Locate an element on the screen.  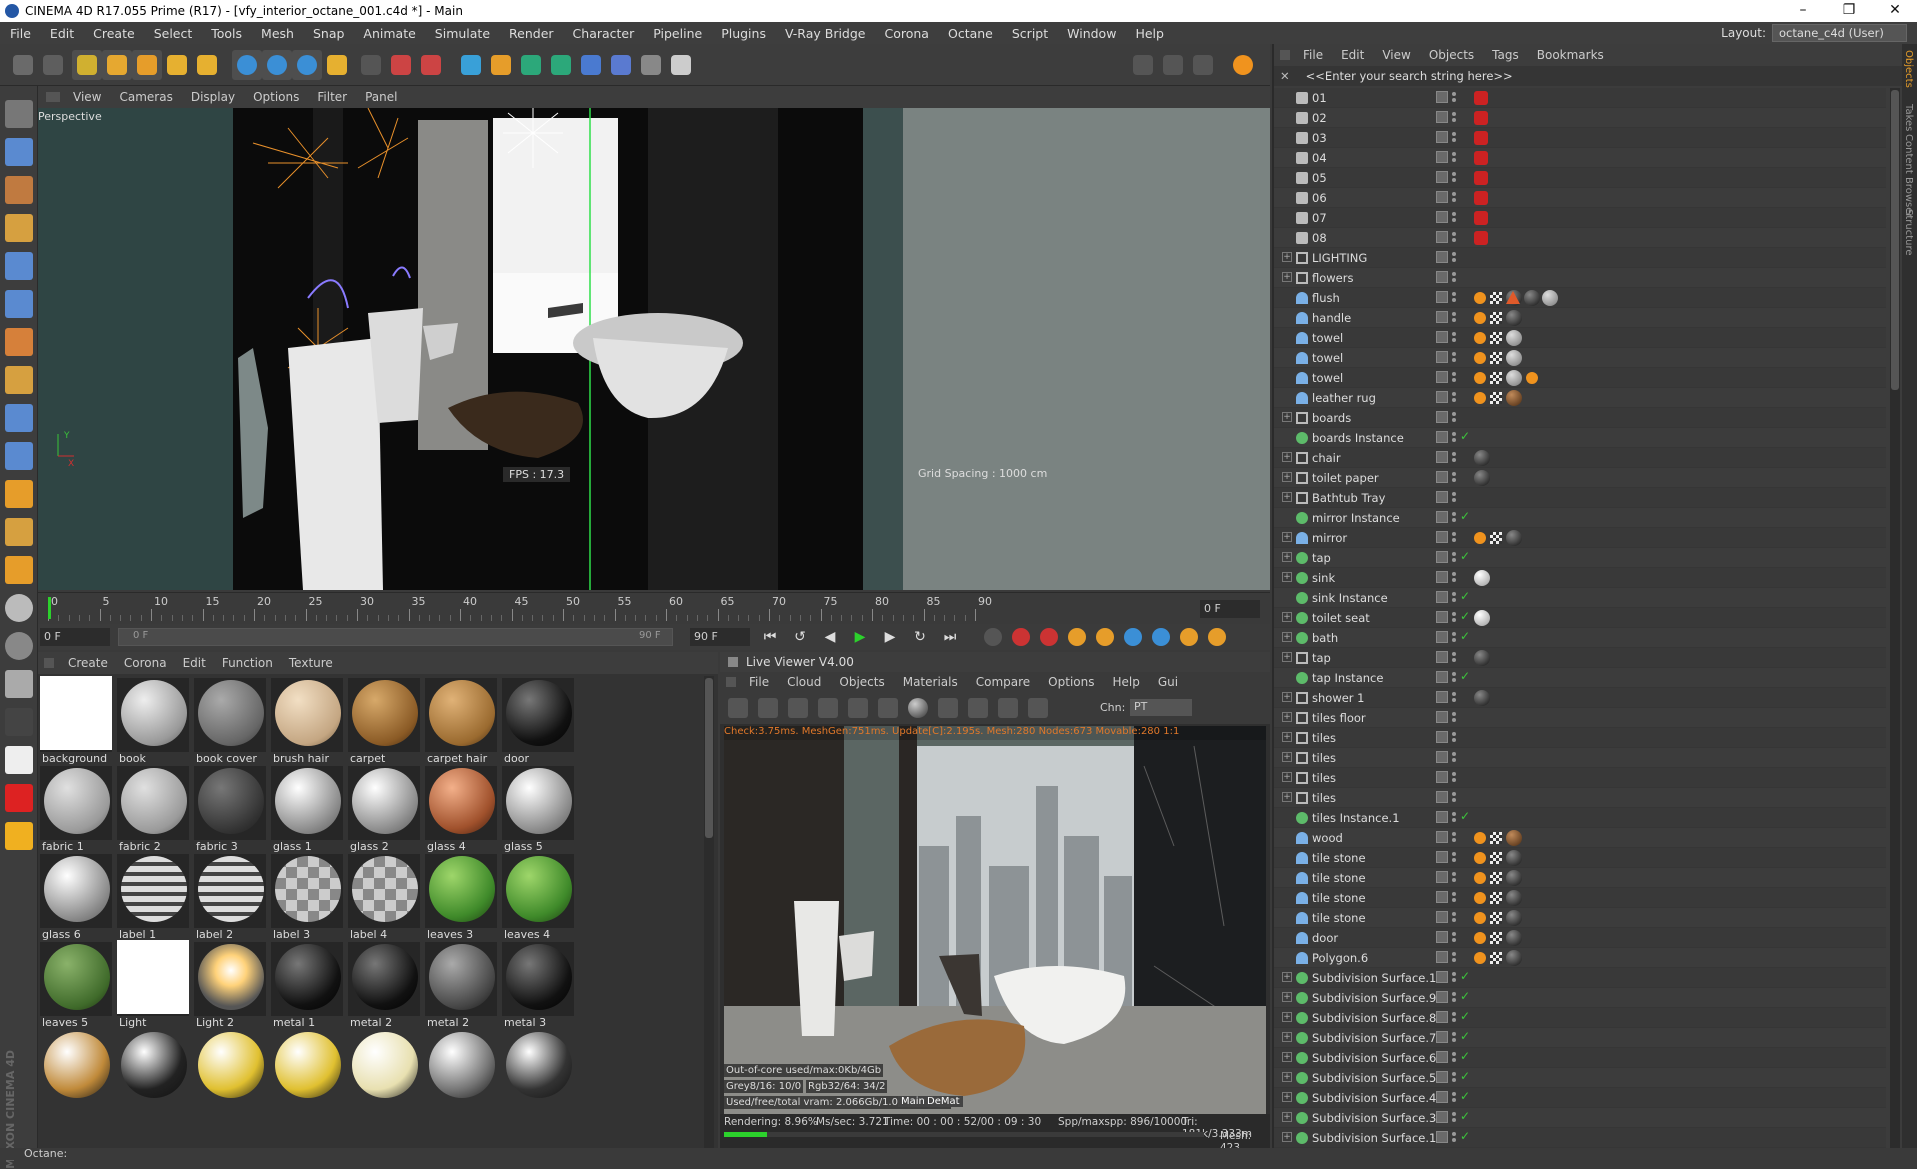
object-search-bar: ✕ <<Enter your search string here>> is located at coordinates (1589, 76).